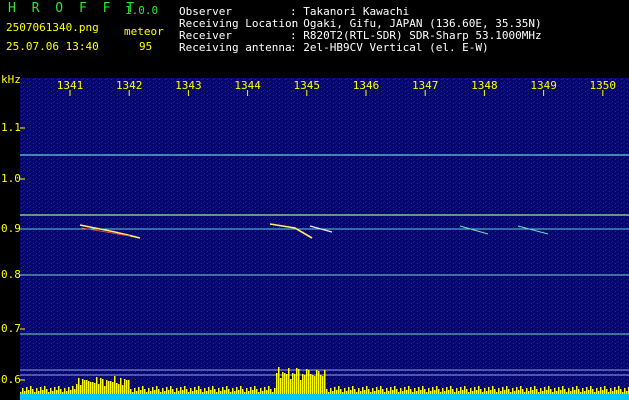  Describe the element at coordinates (146, 46) in the screenshot. I see `count-label: 95` at that location.